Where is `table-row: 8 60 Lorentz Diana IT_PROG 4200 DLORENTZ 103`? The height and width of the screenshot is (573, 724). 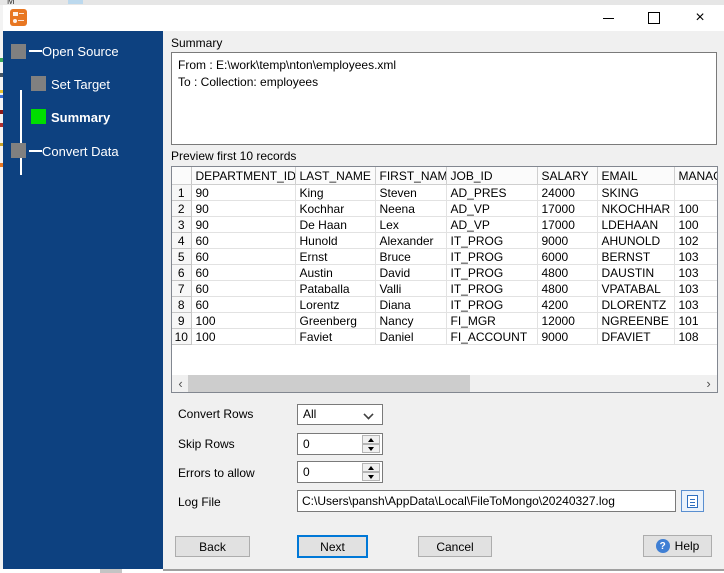 table-row: 8 60 Lorentz Diana IT_PROG 4200 DLORENTZ 103 is located at coordinates (444, 304).